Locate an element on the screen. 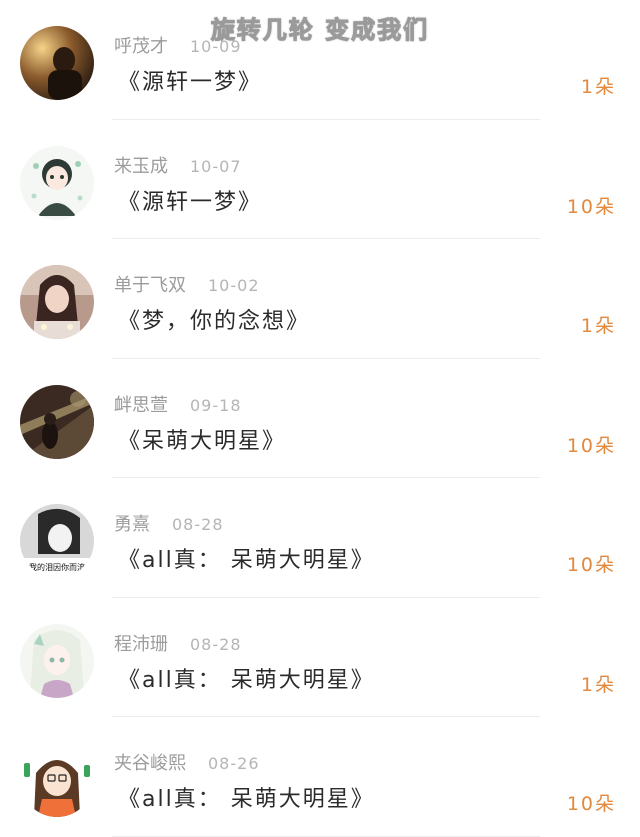  watermark-caption: 旋转几轮 变成我们 is located at coordinates (320, 30).